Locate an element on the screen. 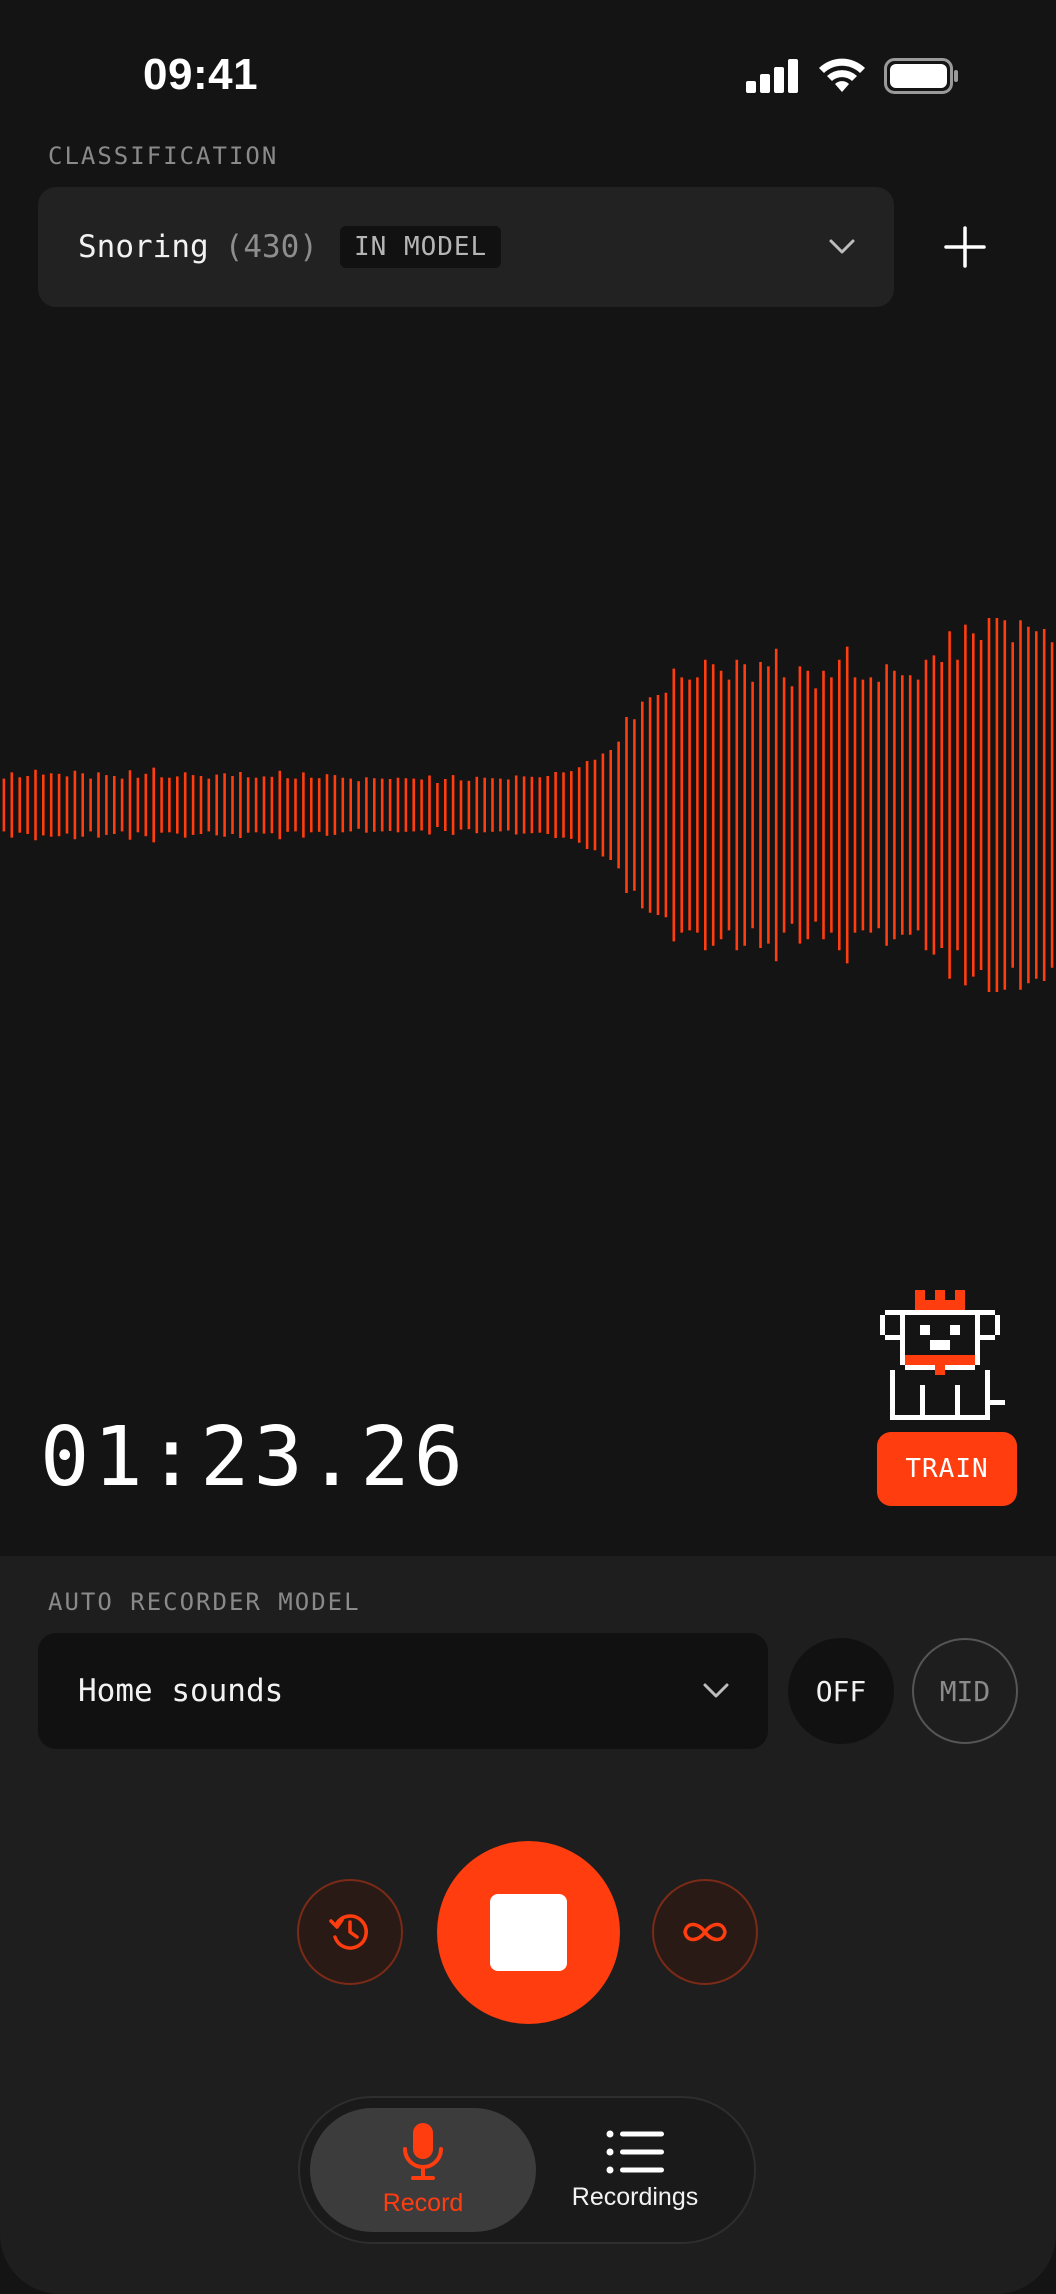 The height and width of the screenshot is (2294, 1056). history-button is located at coordinates (350, 1932).